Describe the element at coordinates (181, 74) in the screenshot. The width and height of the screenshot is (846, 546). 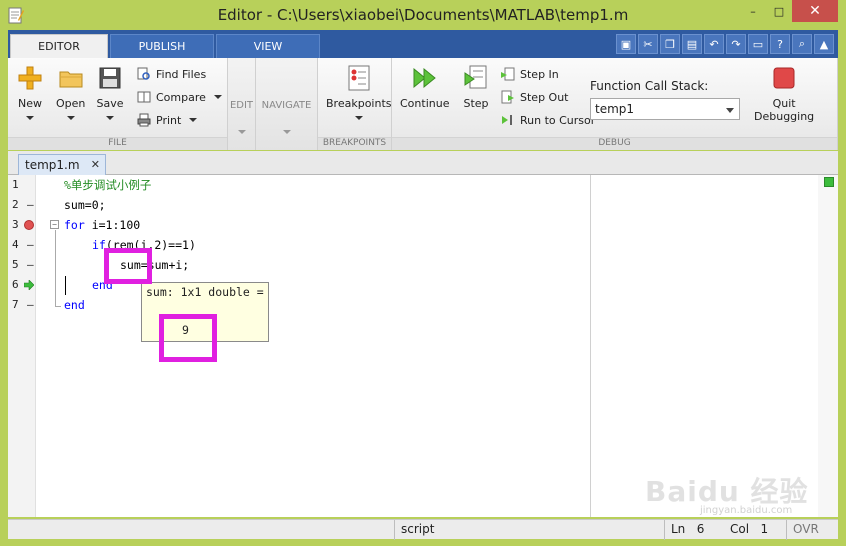
I see `find-files-label: Find Files` at that location.